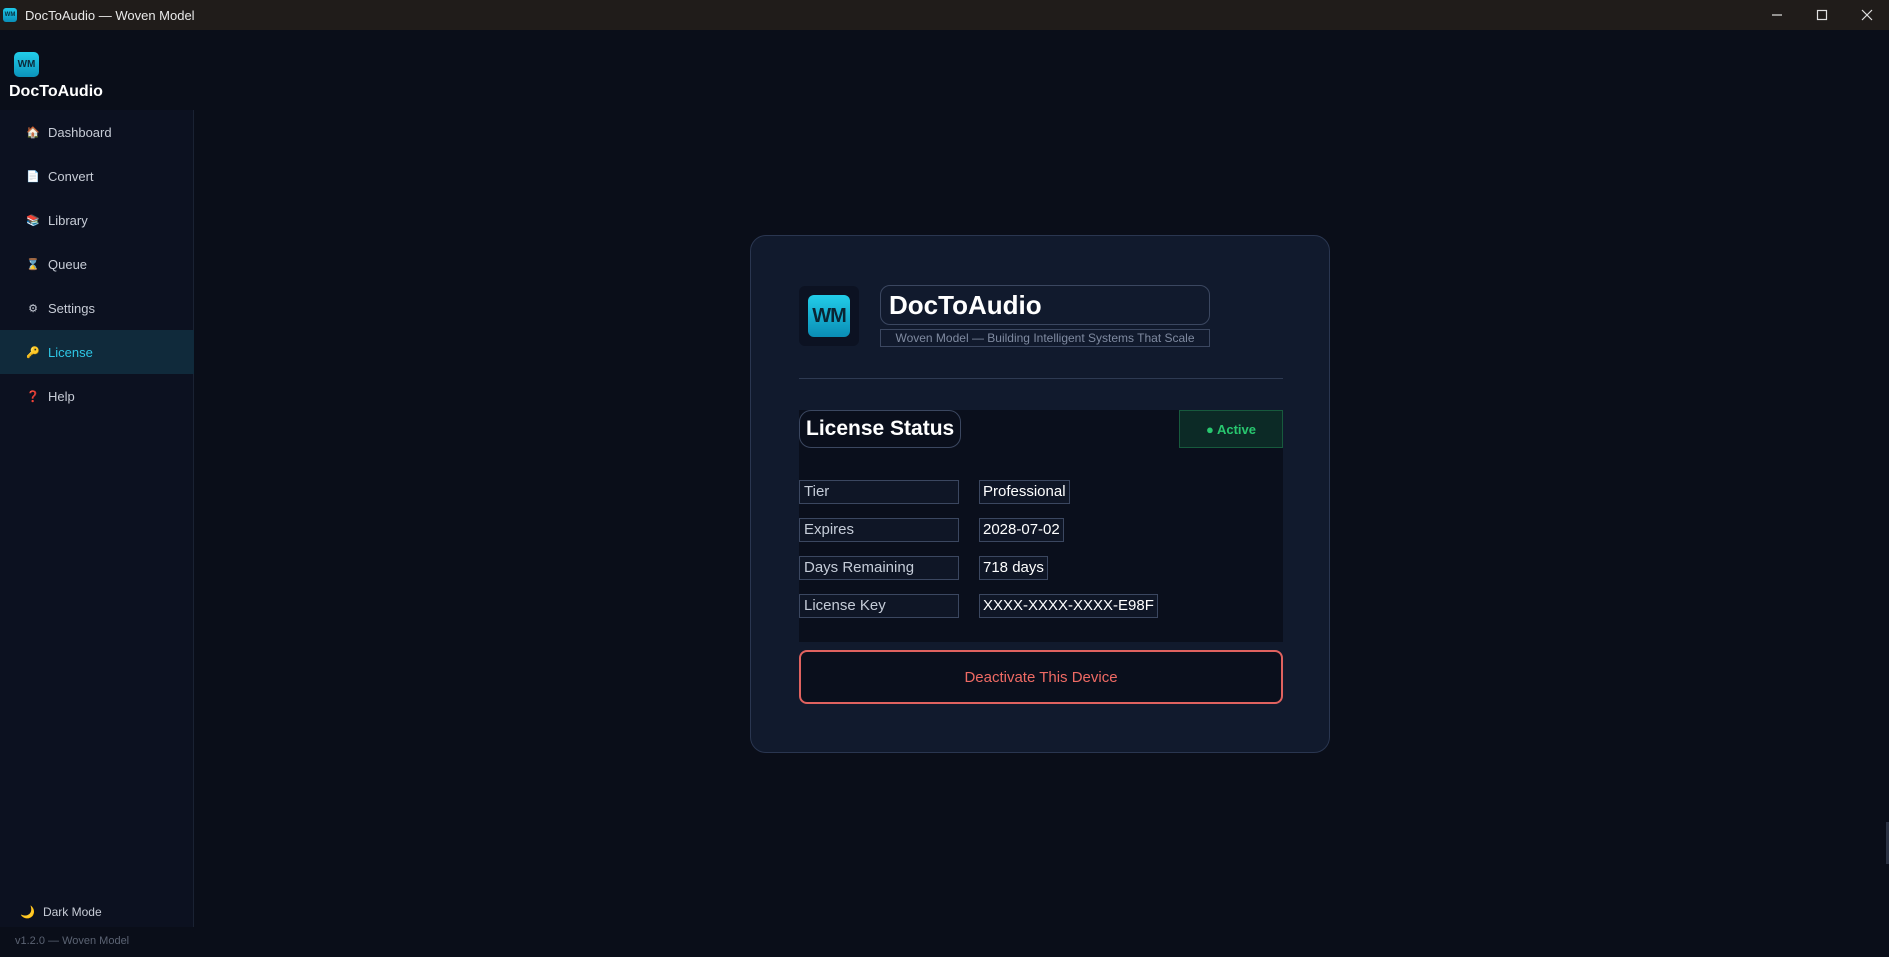  Describe the element at coordinates (80, 132) in the screenshot. I see `sidebar-item-label: Dashboard` at that location.